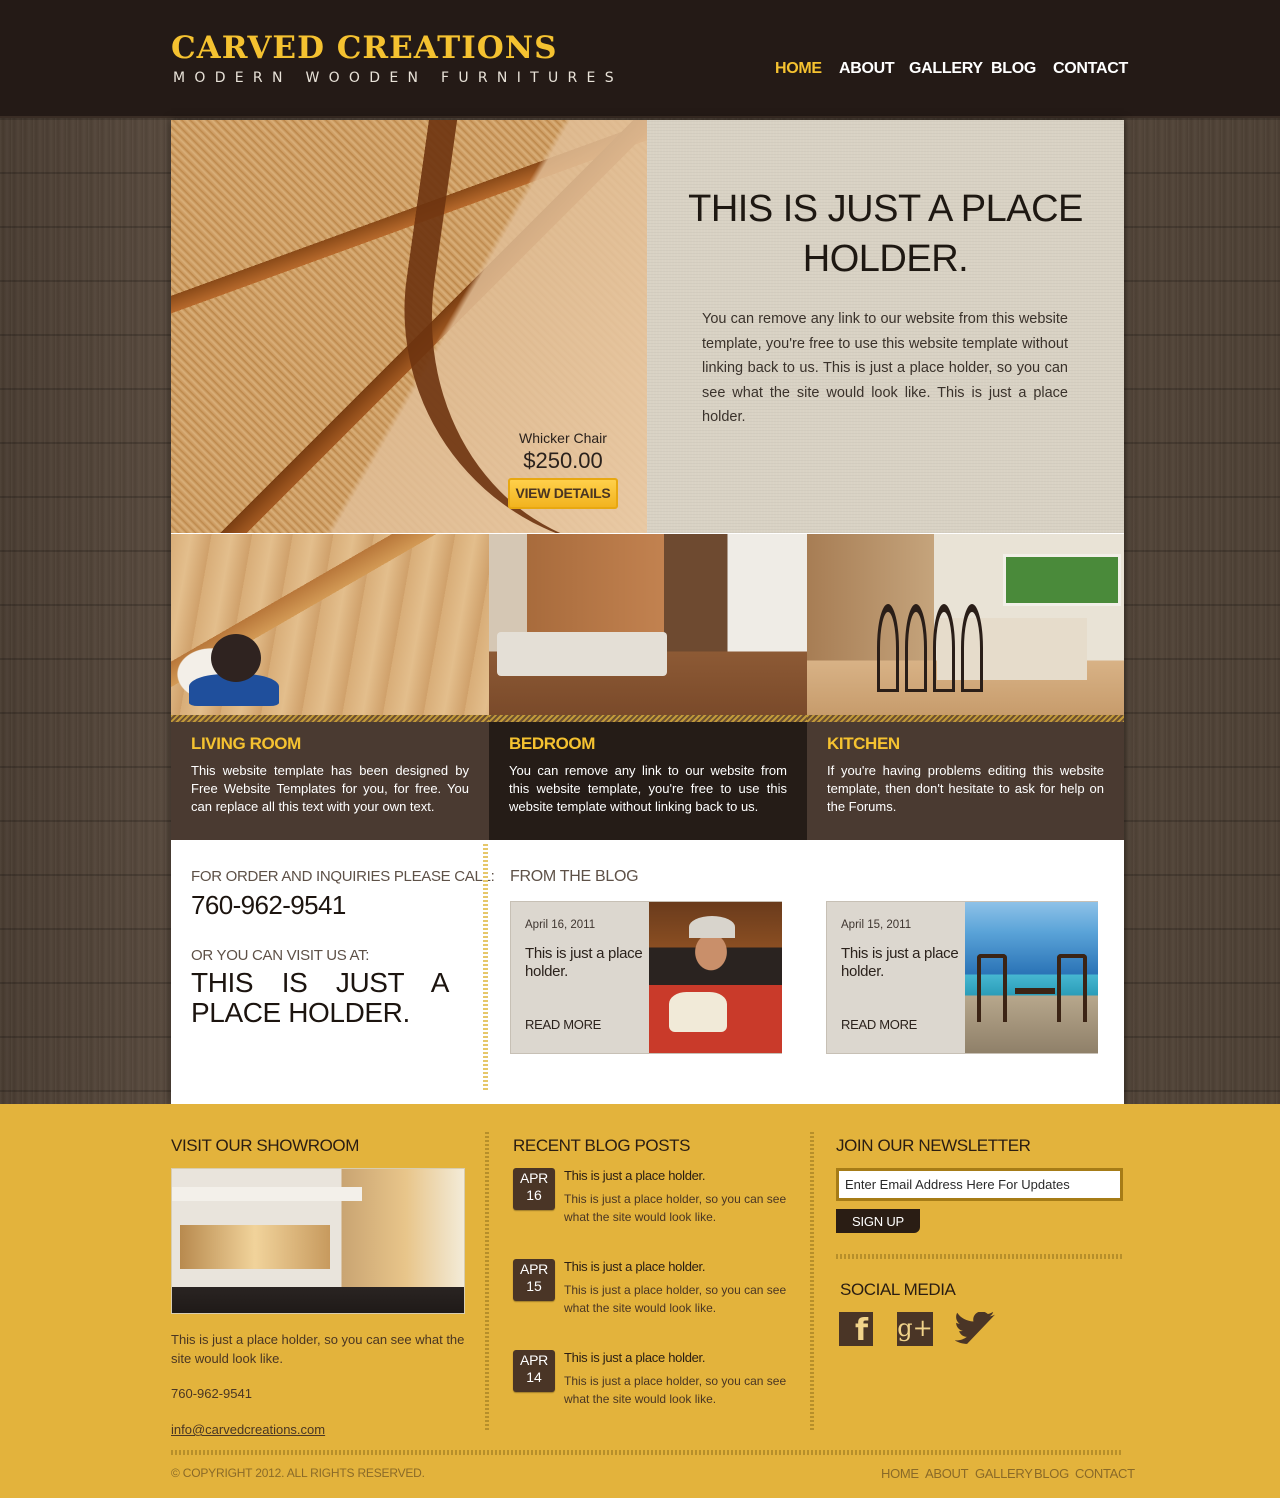 This screenshot has width=1280, height=1498. I want to click on footer-nav-blog: BLOG, so click(1051, 1473).